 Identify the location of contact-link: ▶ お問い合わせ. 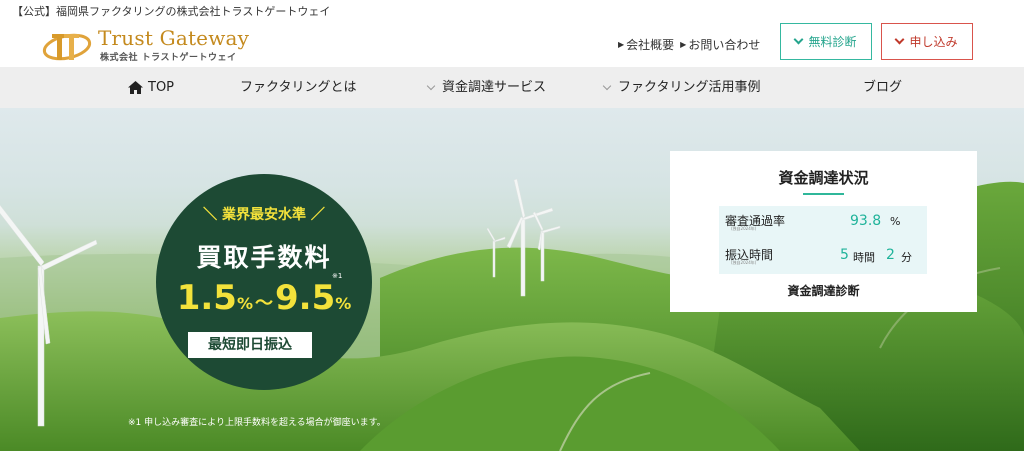
(720, 44).